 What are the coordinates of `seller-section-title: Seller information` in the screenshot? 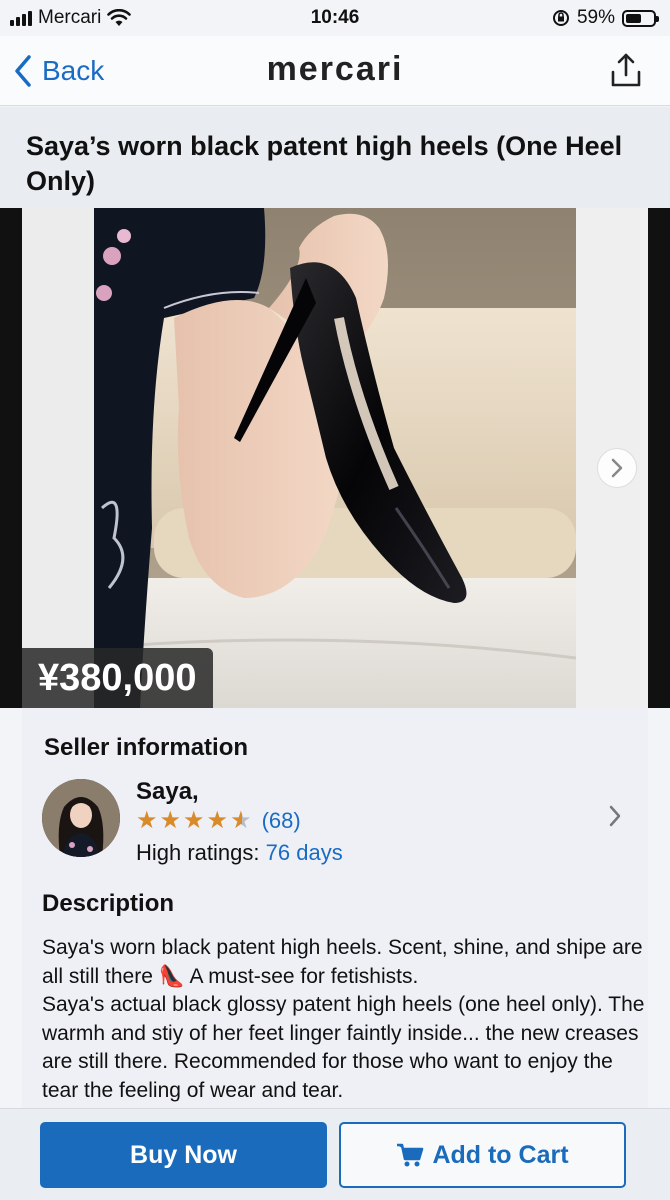 It's located at (146, 747).